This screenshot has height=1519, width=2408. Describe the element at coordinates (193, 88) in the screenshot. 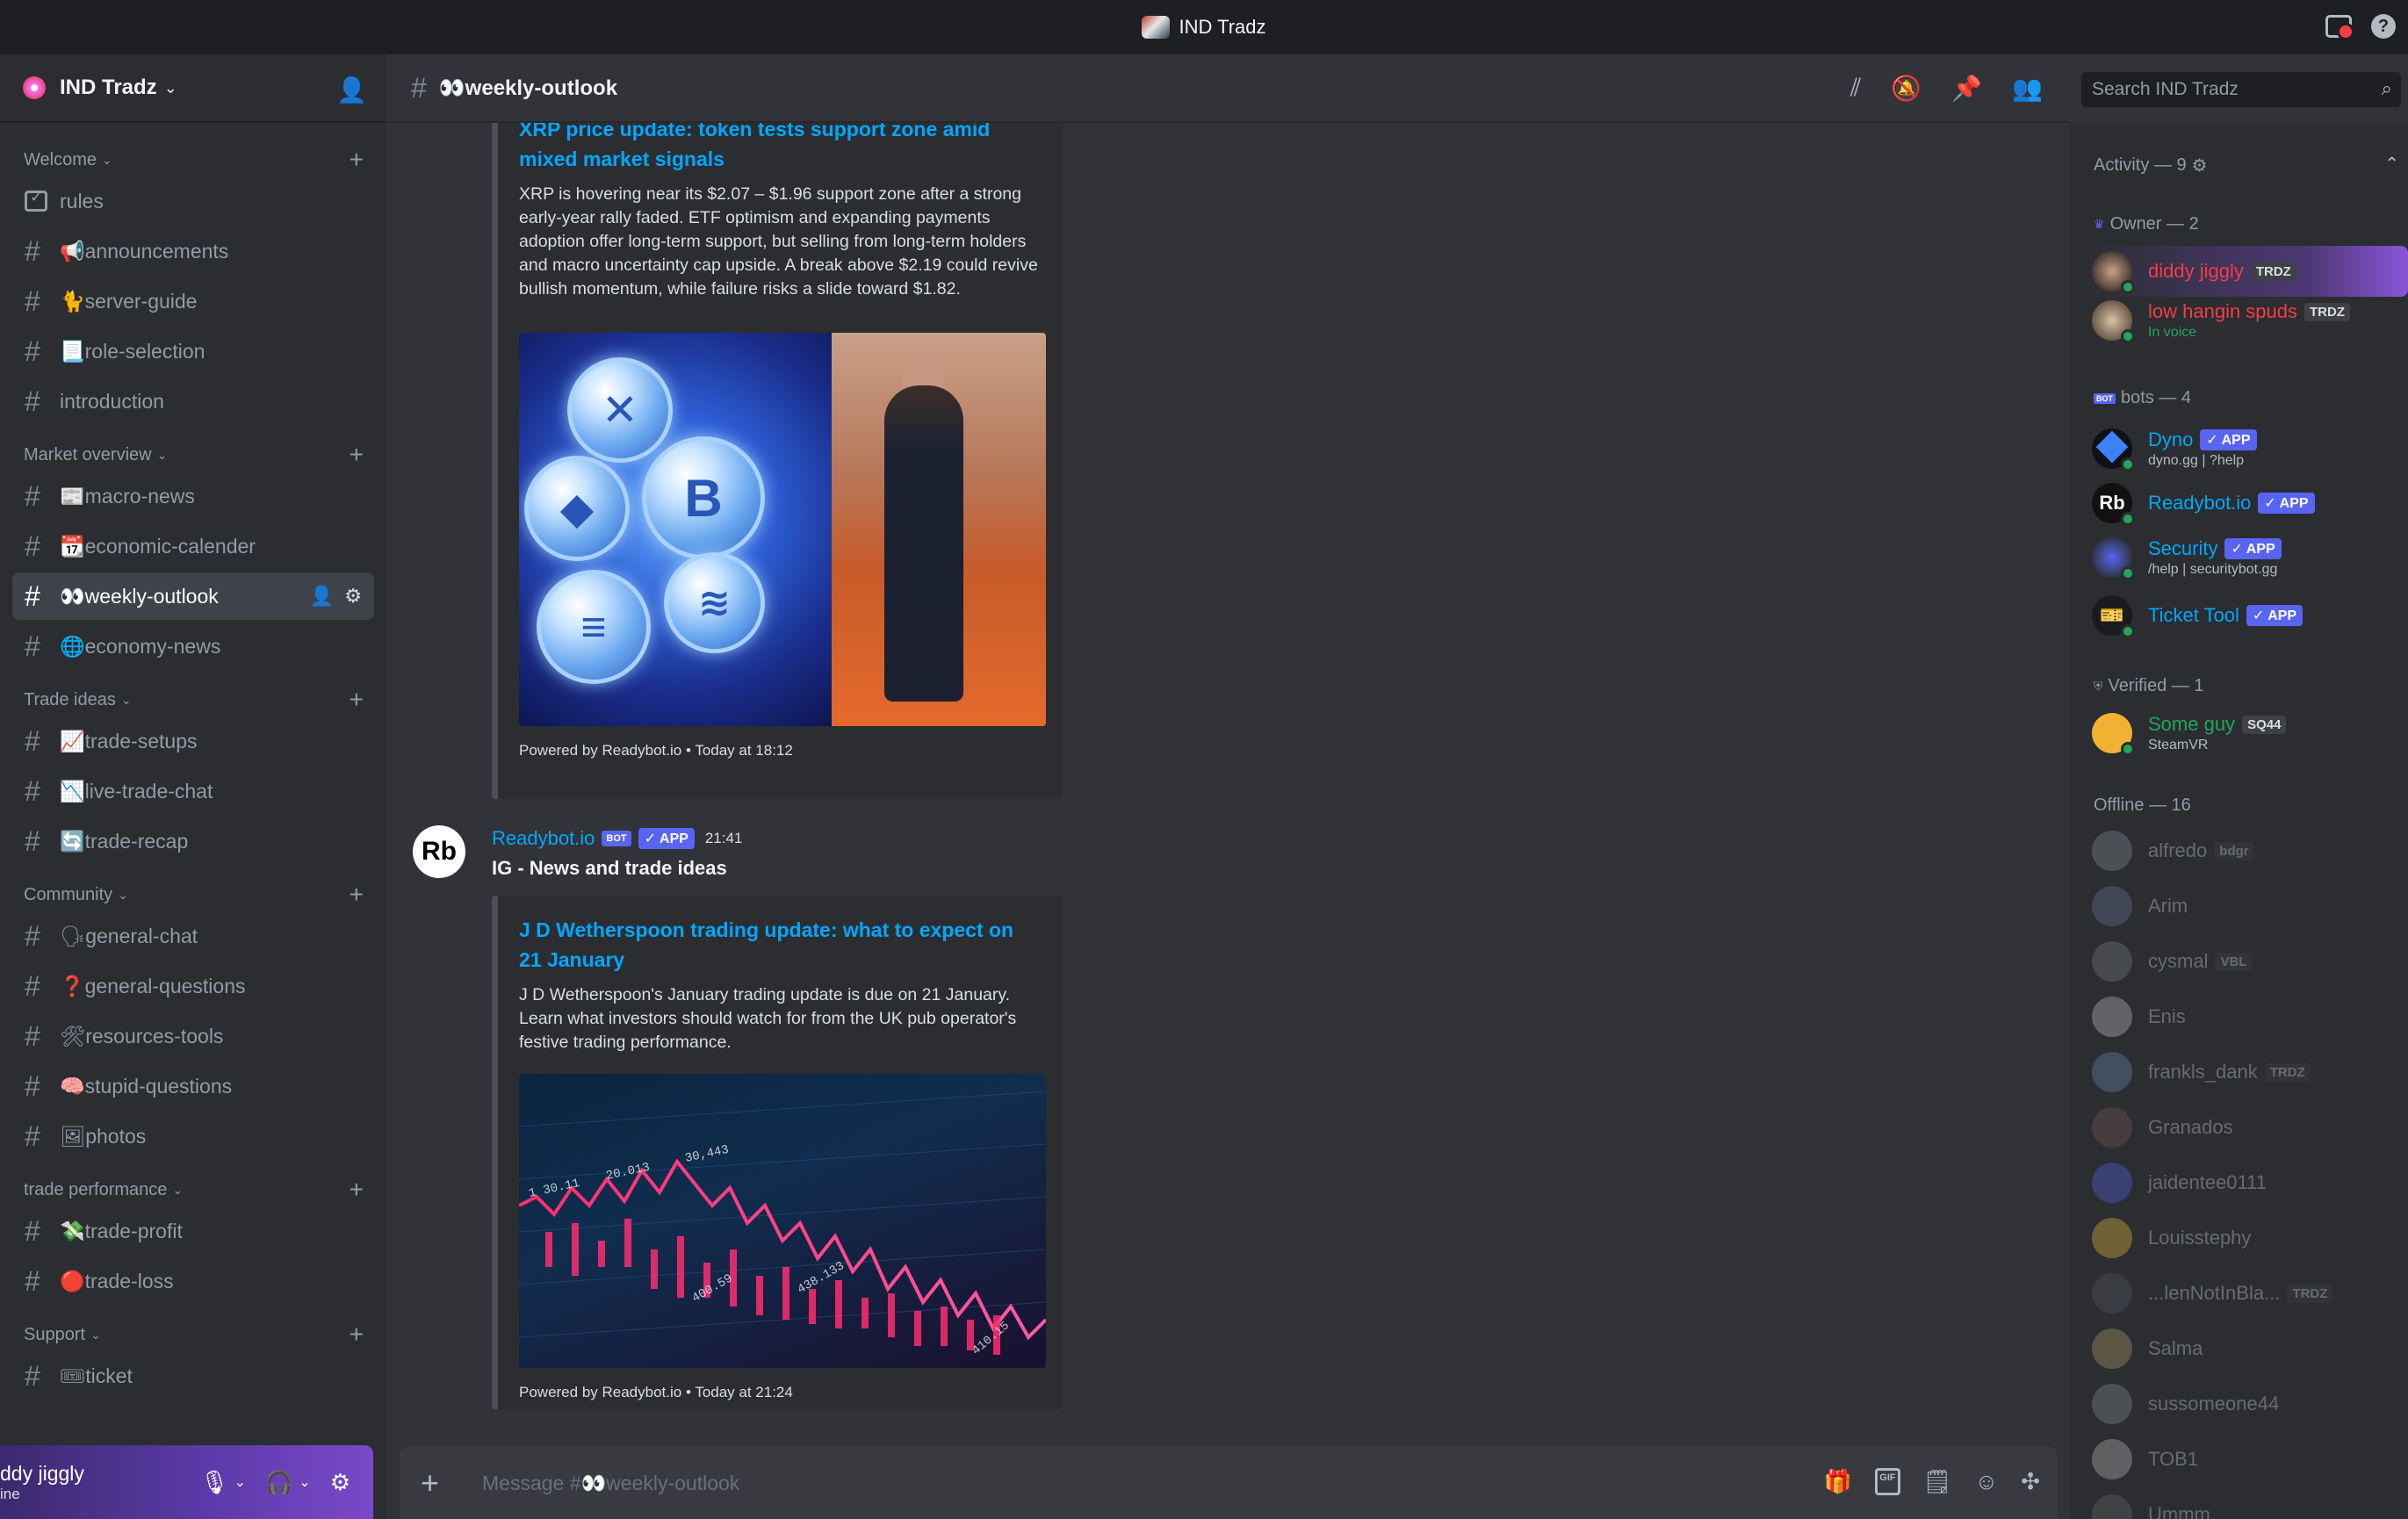

I see `server-header: IND Tradz ⌄ 👤` at that location.